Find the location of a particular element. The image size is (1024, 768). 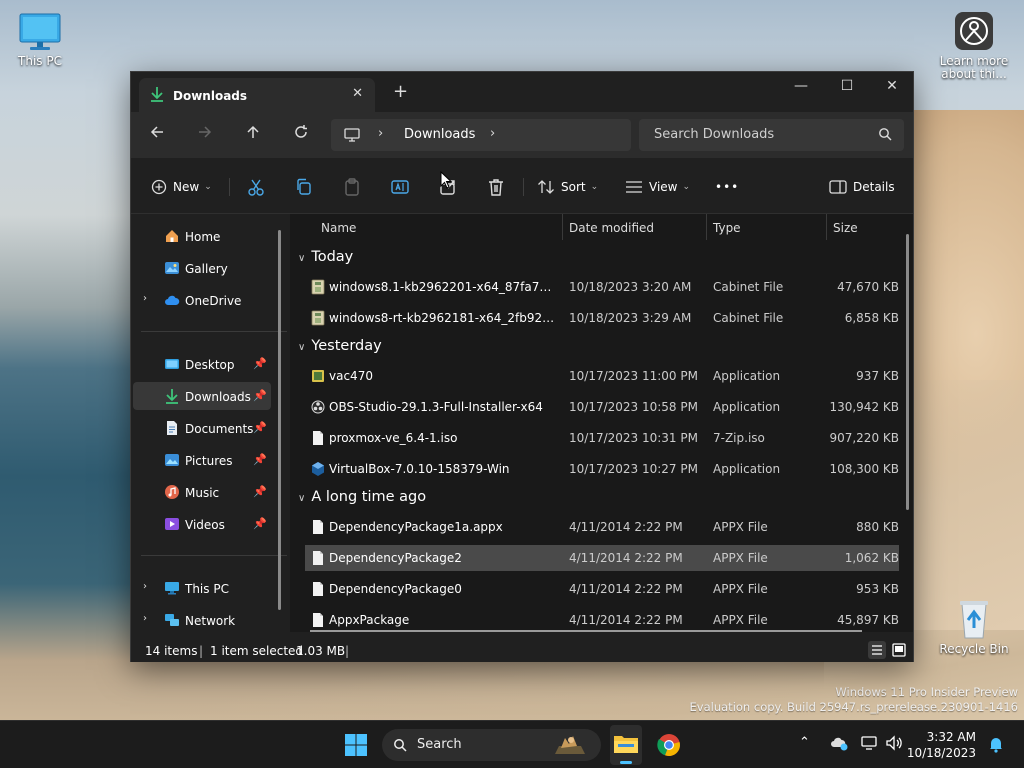

view-label: View is located at coordinates (663, 187).